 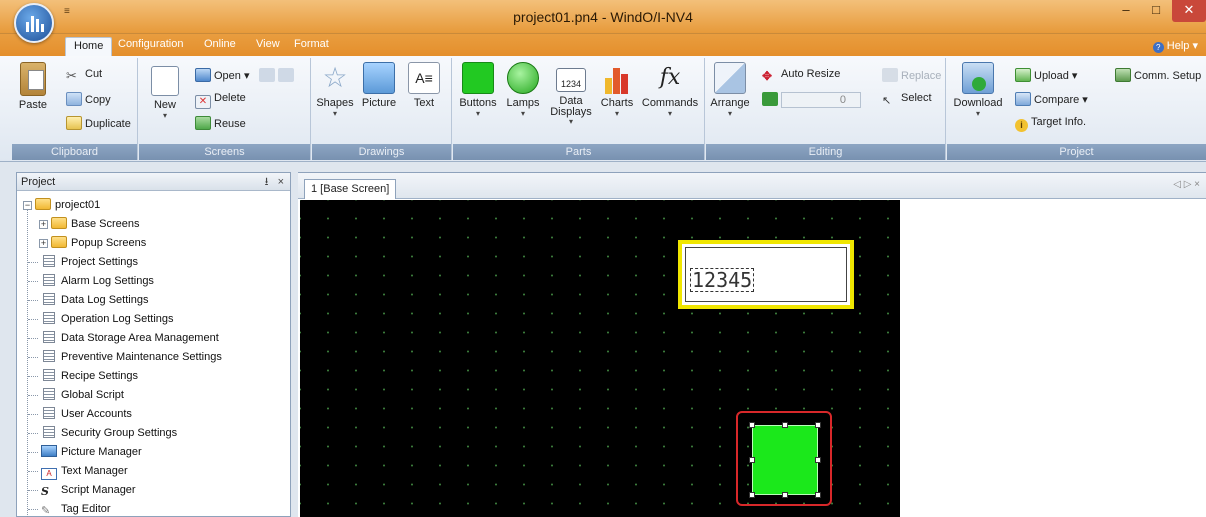 I want to click on tree-folder-base-screens: + Base Screens, so click(x=89, y=224).